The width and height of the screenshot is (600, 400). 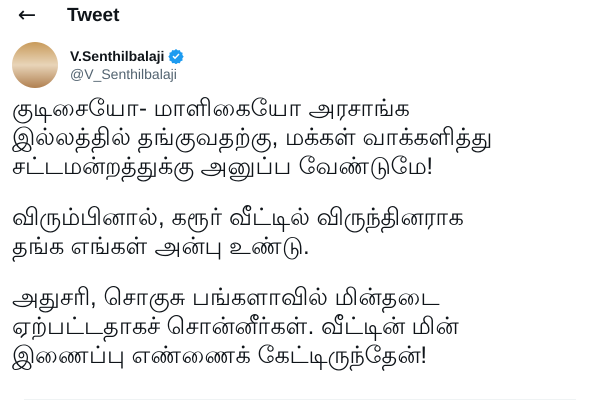 I want to click on page-title: Tweet, so click(x=93, y=16).